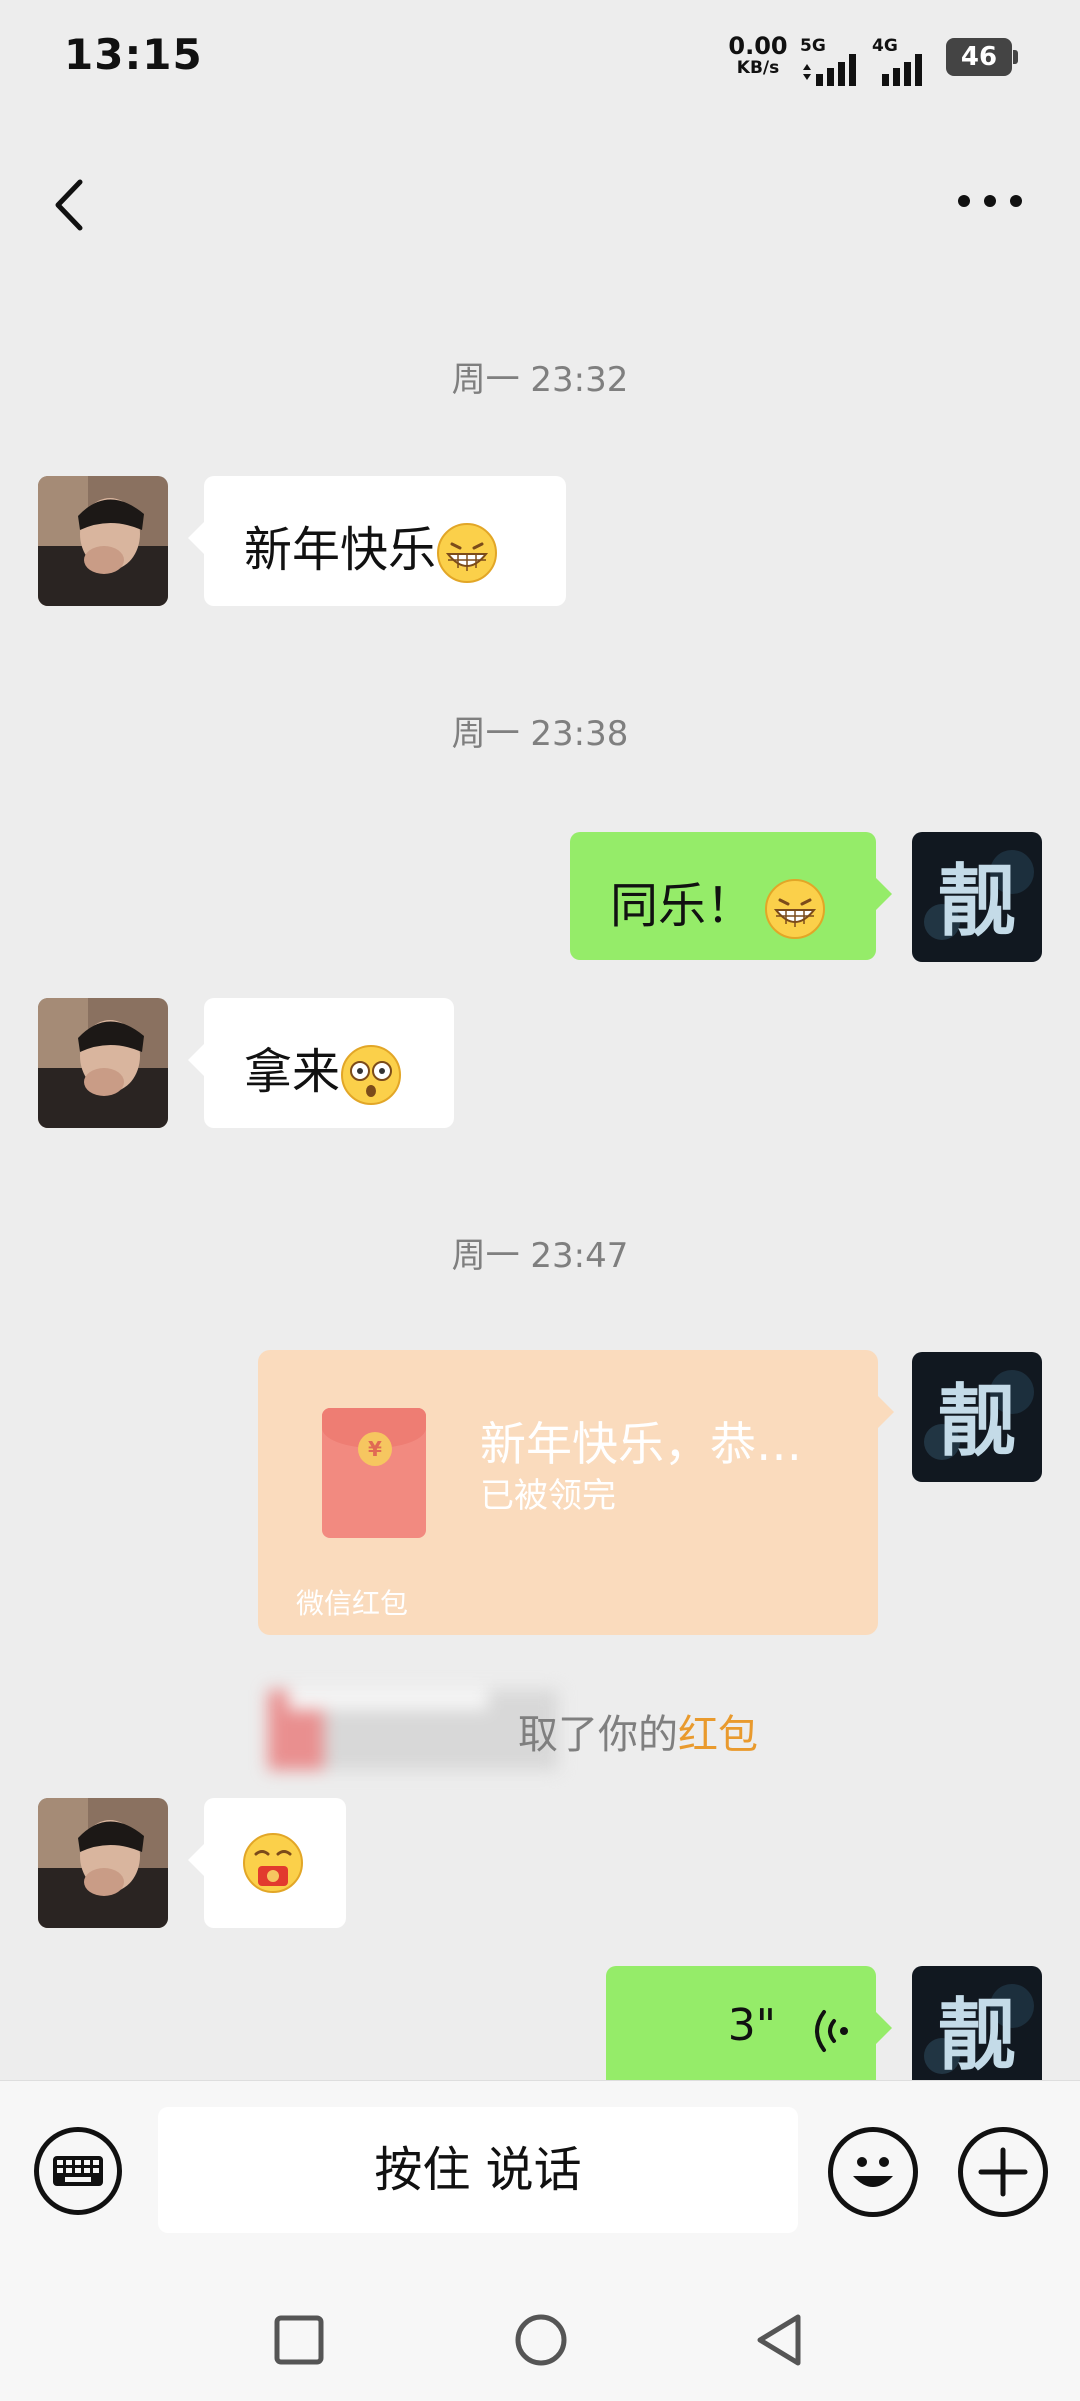 The width and height of the screenshot is (1080, 2401). Describe the element at coordinates (69, 205) in the screenshot. I see `chevron-left-icon` at that location.